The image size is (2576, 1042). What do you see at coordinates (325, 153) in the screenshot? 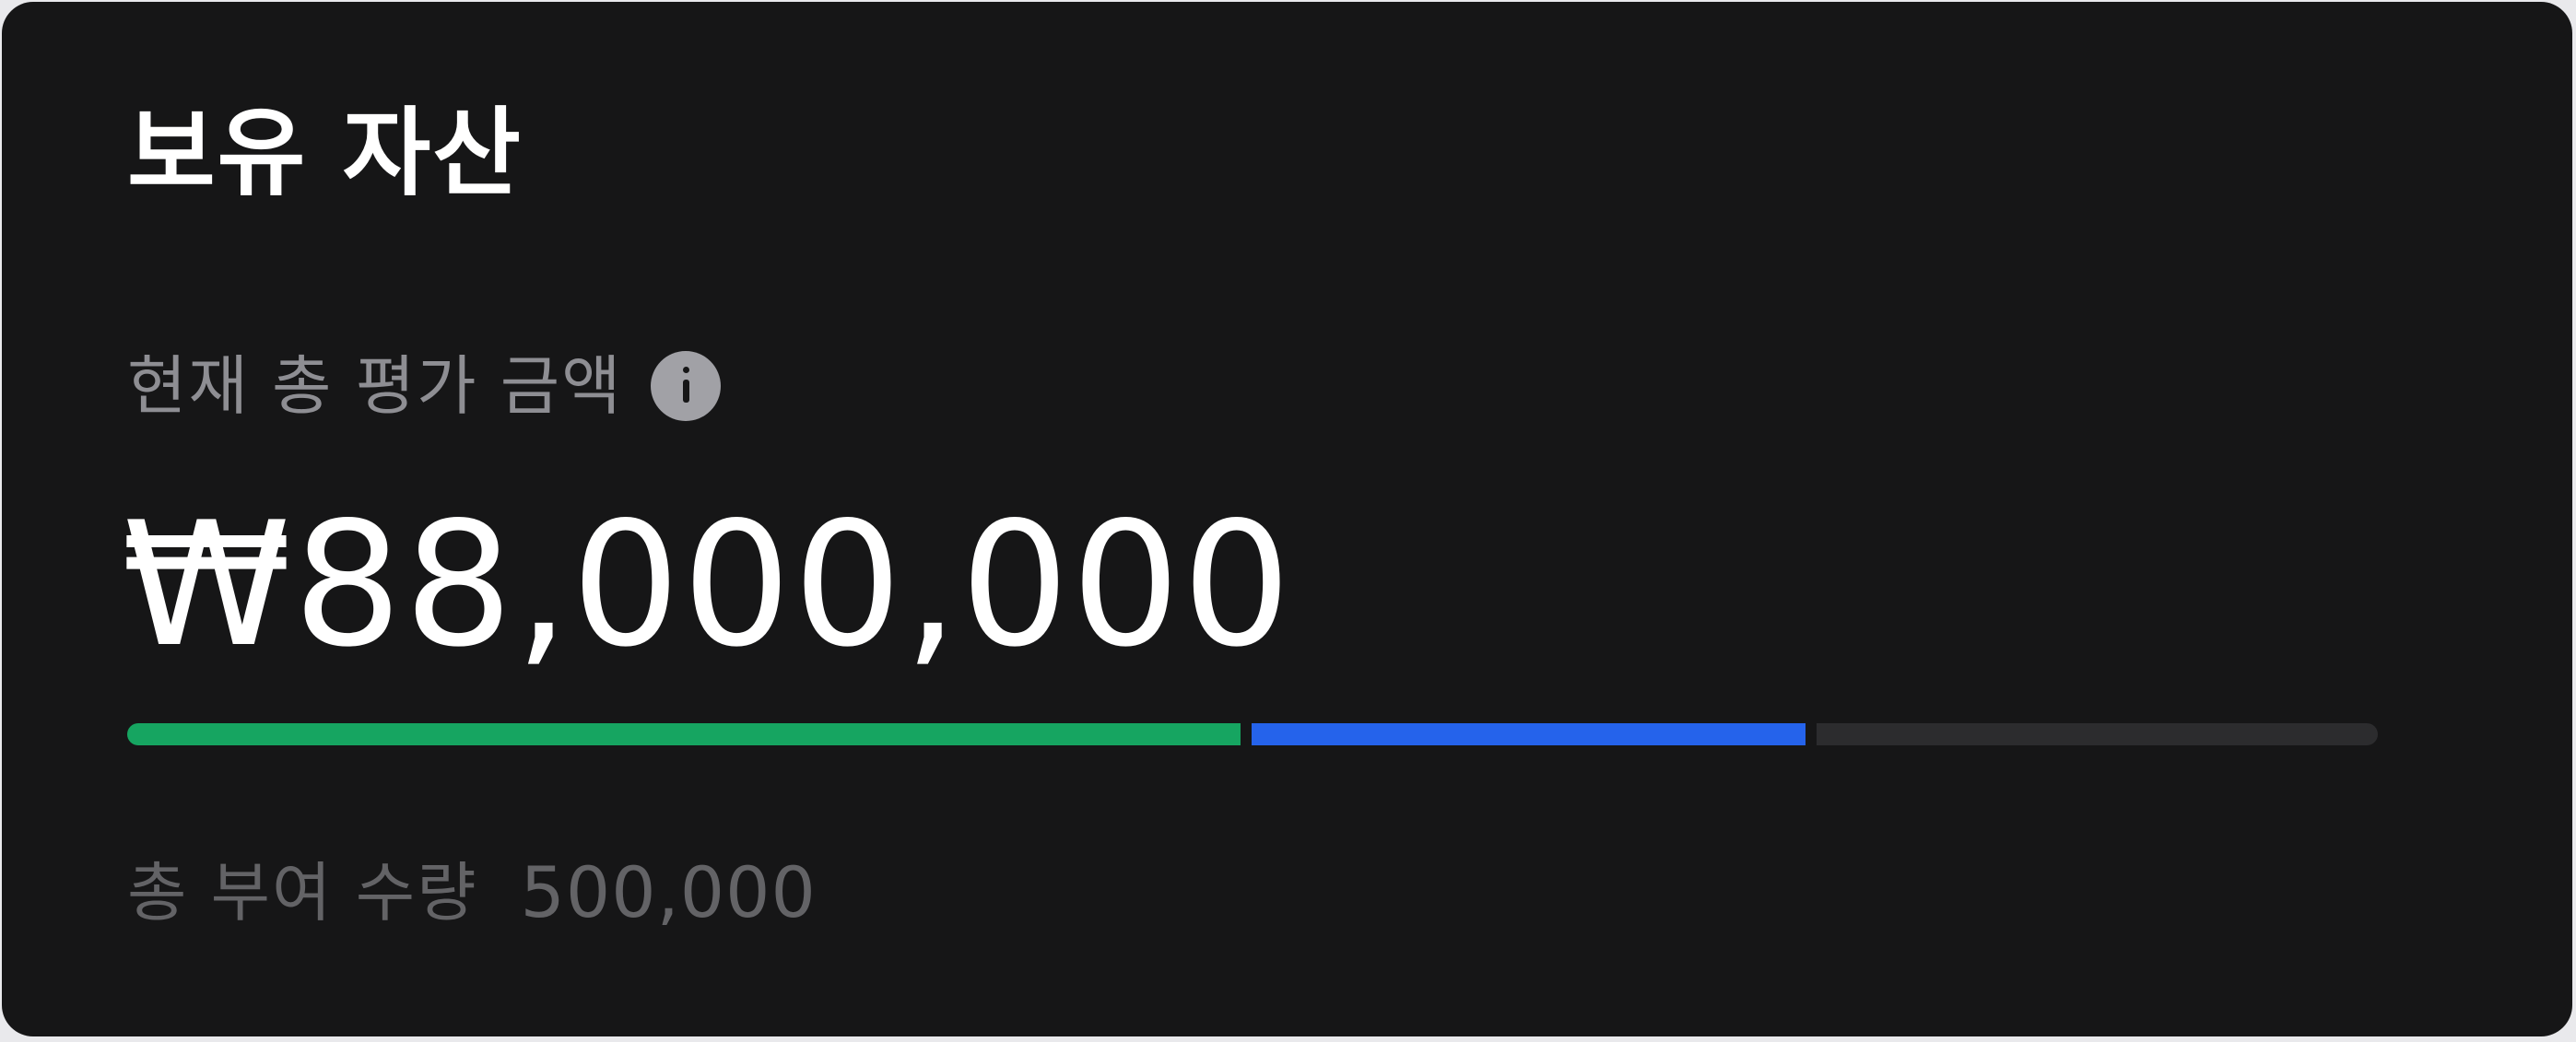
I see `card-title: 보유 자산` at bounding box center [325, 153].